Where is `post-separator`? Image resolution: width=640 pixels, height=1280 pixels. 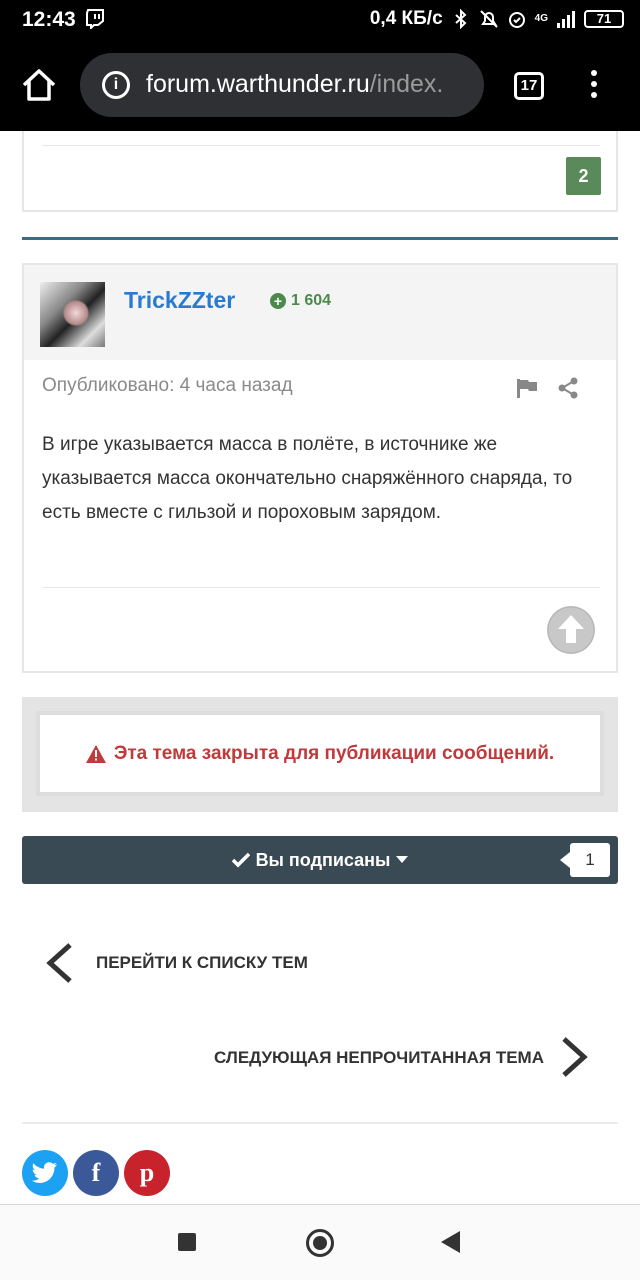
post-separator is located at coordinates (320, 238).